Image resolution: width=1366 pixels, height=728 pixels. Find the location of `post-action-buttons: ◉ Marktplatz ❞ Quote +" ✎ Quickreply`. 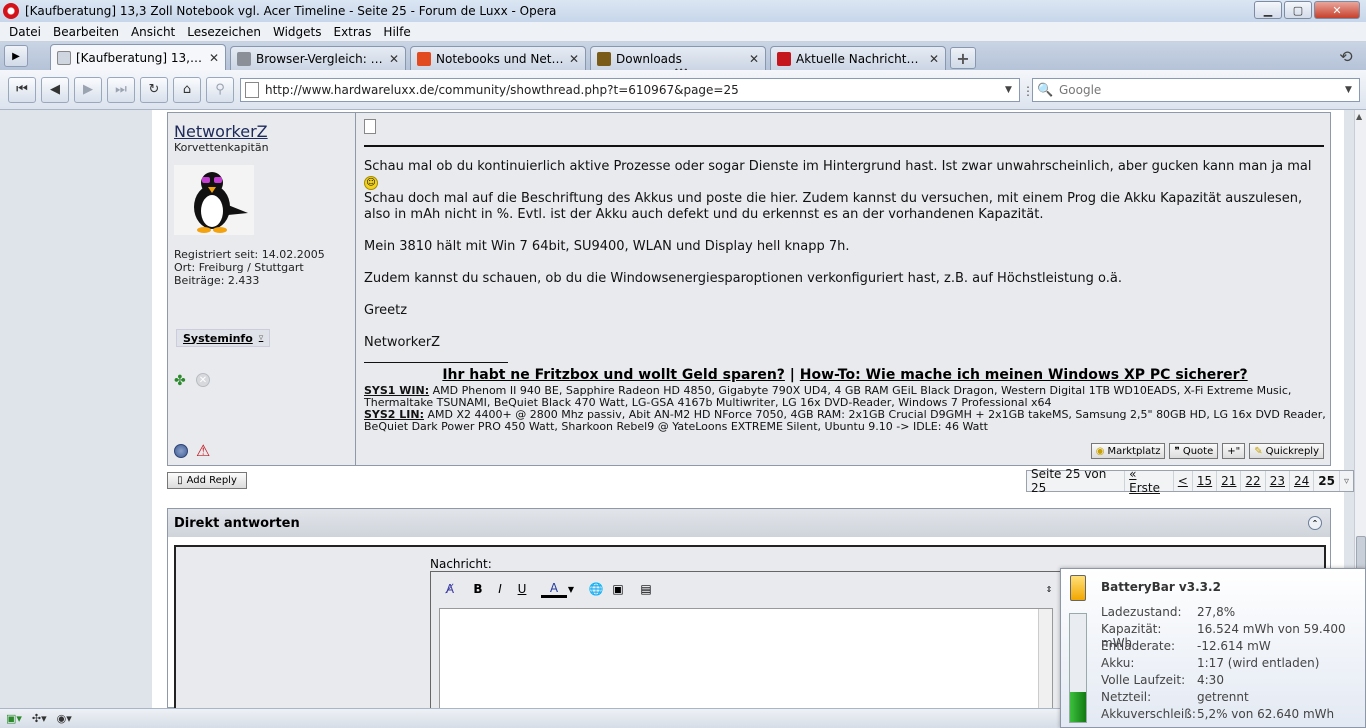

post-action-buttons: ◉ Marktplatz ❞ Quote +" ✎ Quickreply is located at coordinates (1207, 451).